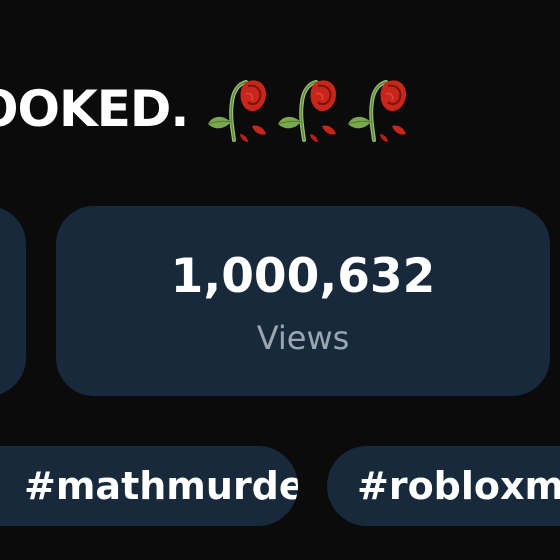 This screenshot has height=560, width=560. What do you see at coordinates (303, 337) in the screenshot?
I see `views-label: Views` at bounding box center [303, 337].